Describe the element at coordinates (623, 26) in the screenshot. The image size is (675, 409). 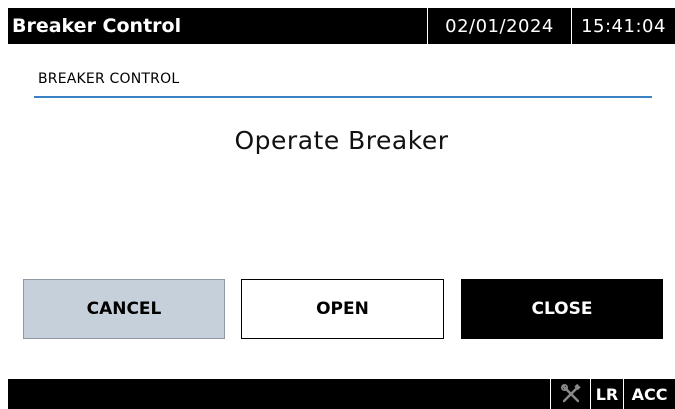
I see `time-display: 15:41:04` at that location.